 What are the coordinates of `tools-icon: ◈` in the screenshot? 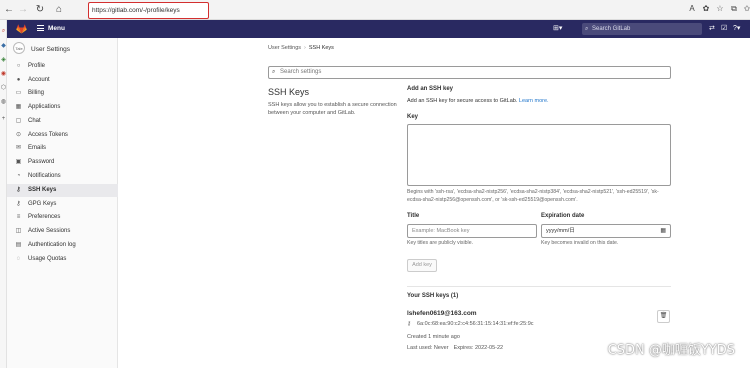 It's located at (3, 59).